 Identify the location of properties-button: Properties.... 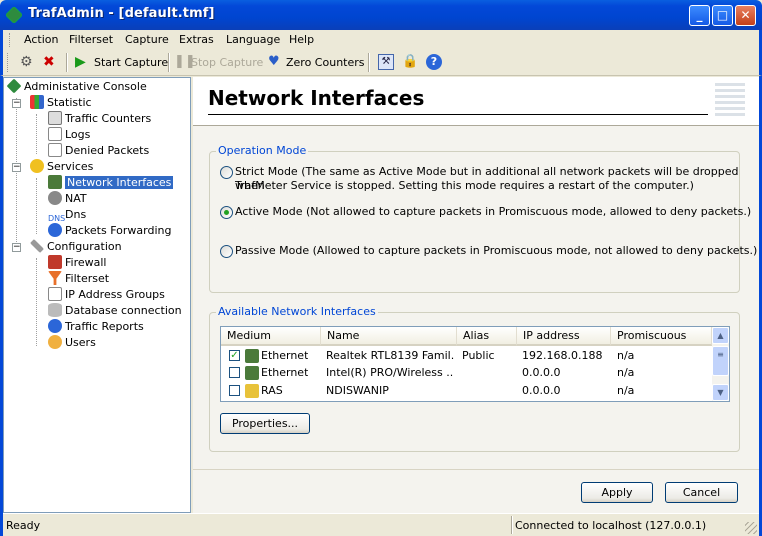
(265, 423).